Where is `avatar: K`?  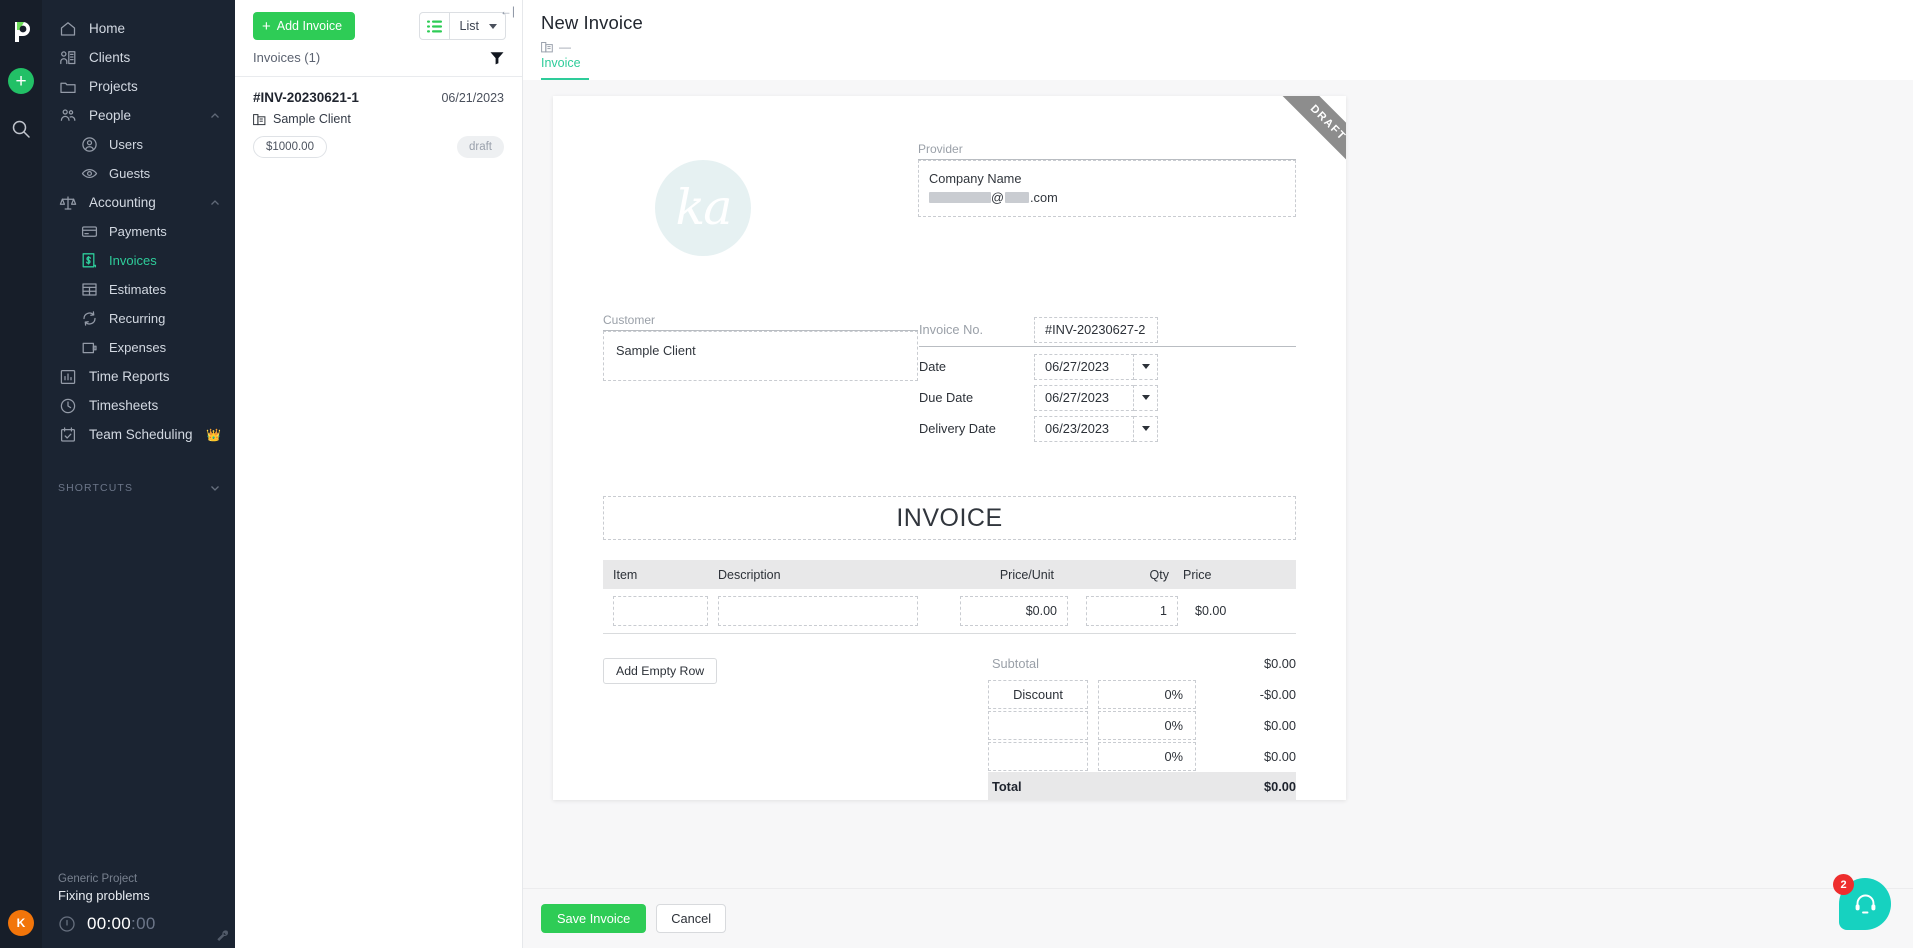 avatar: K is located at coordinates (21, 923).